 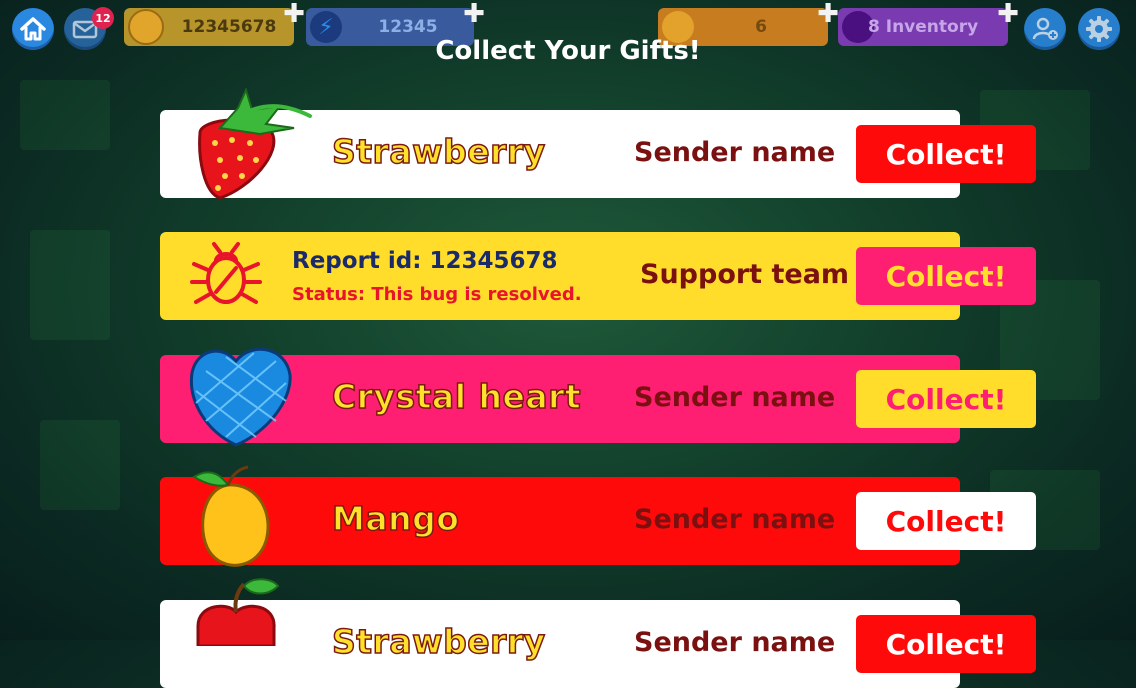 What do you see at coordinates (437, 294) in the screenshot?
I see `report-status: Status: This bug is resolved.` at bounding box center [437, 294].